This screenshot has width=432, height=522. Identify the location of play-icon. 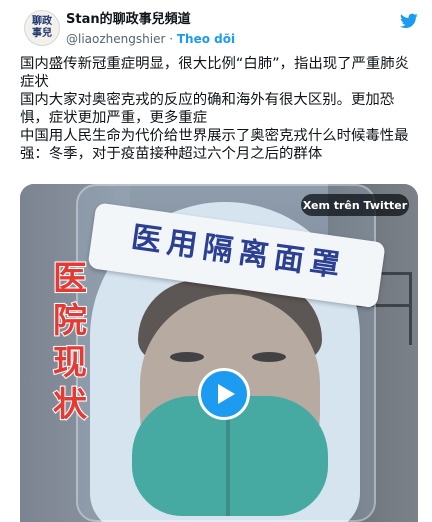
(226, 394).